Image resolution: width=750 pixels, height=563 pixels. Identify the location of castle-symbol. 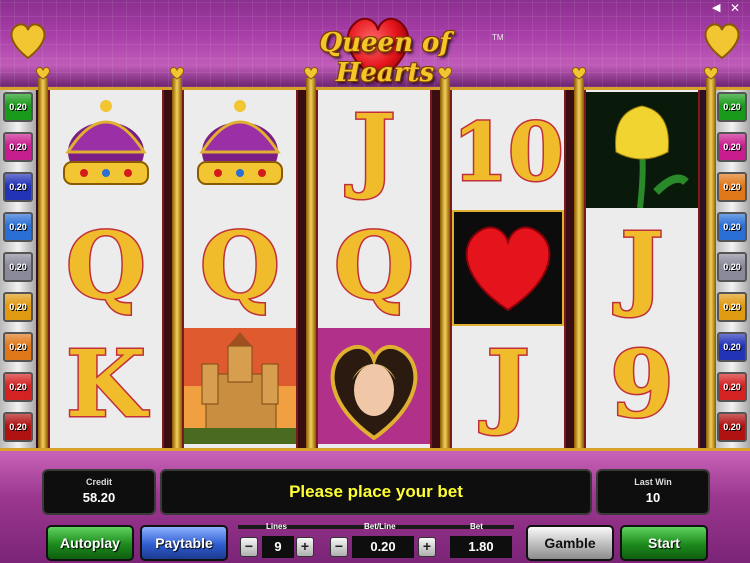
(240, 386).